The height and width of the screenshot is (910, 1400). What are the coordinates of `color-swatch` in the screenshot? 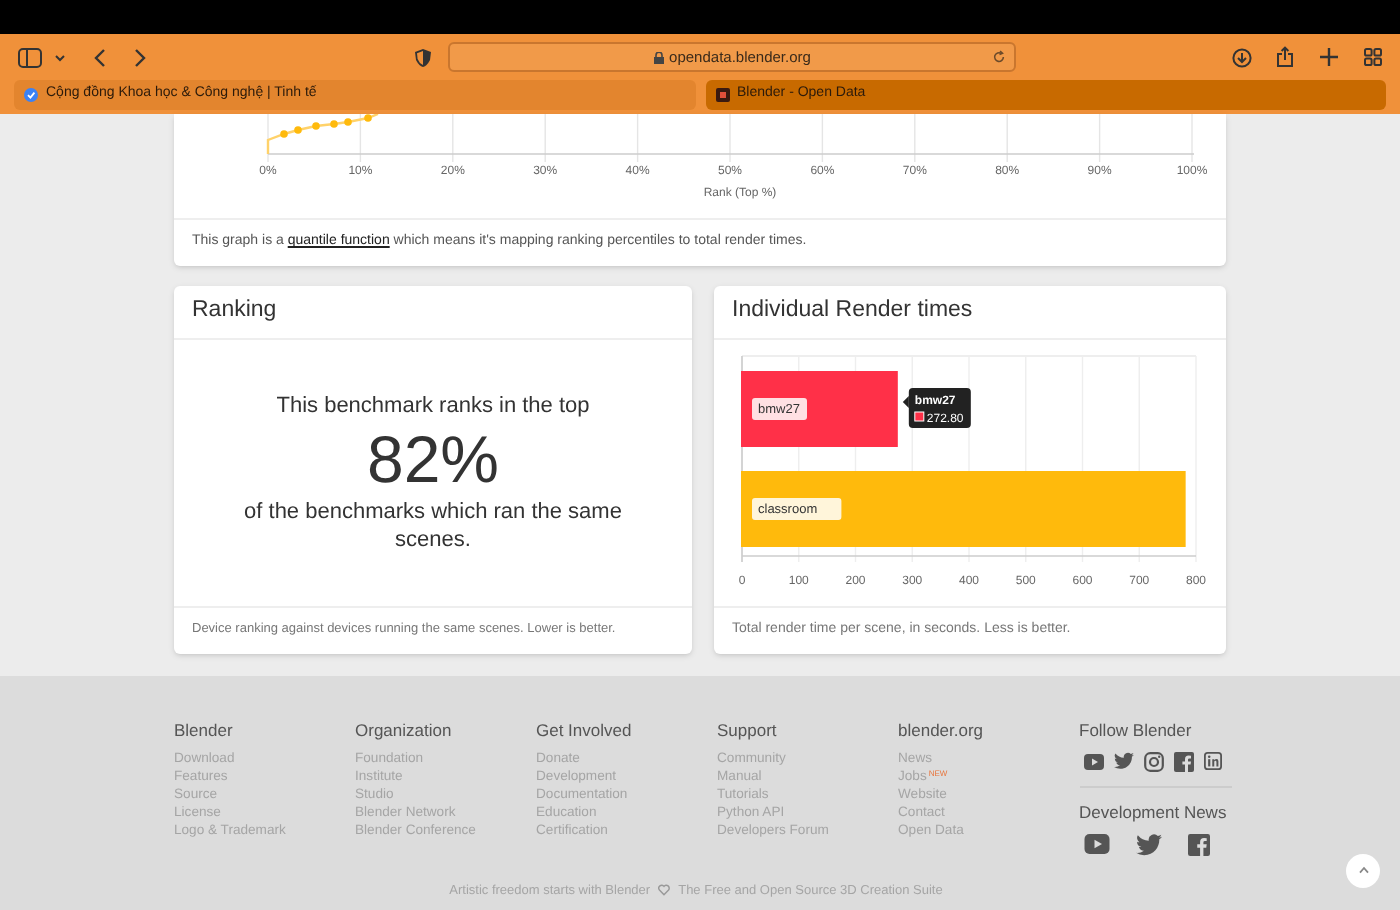 It's located at (919, 415).